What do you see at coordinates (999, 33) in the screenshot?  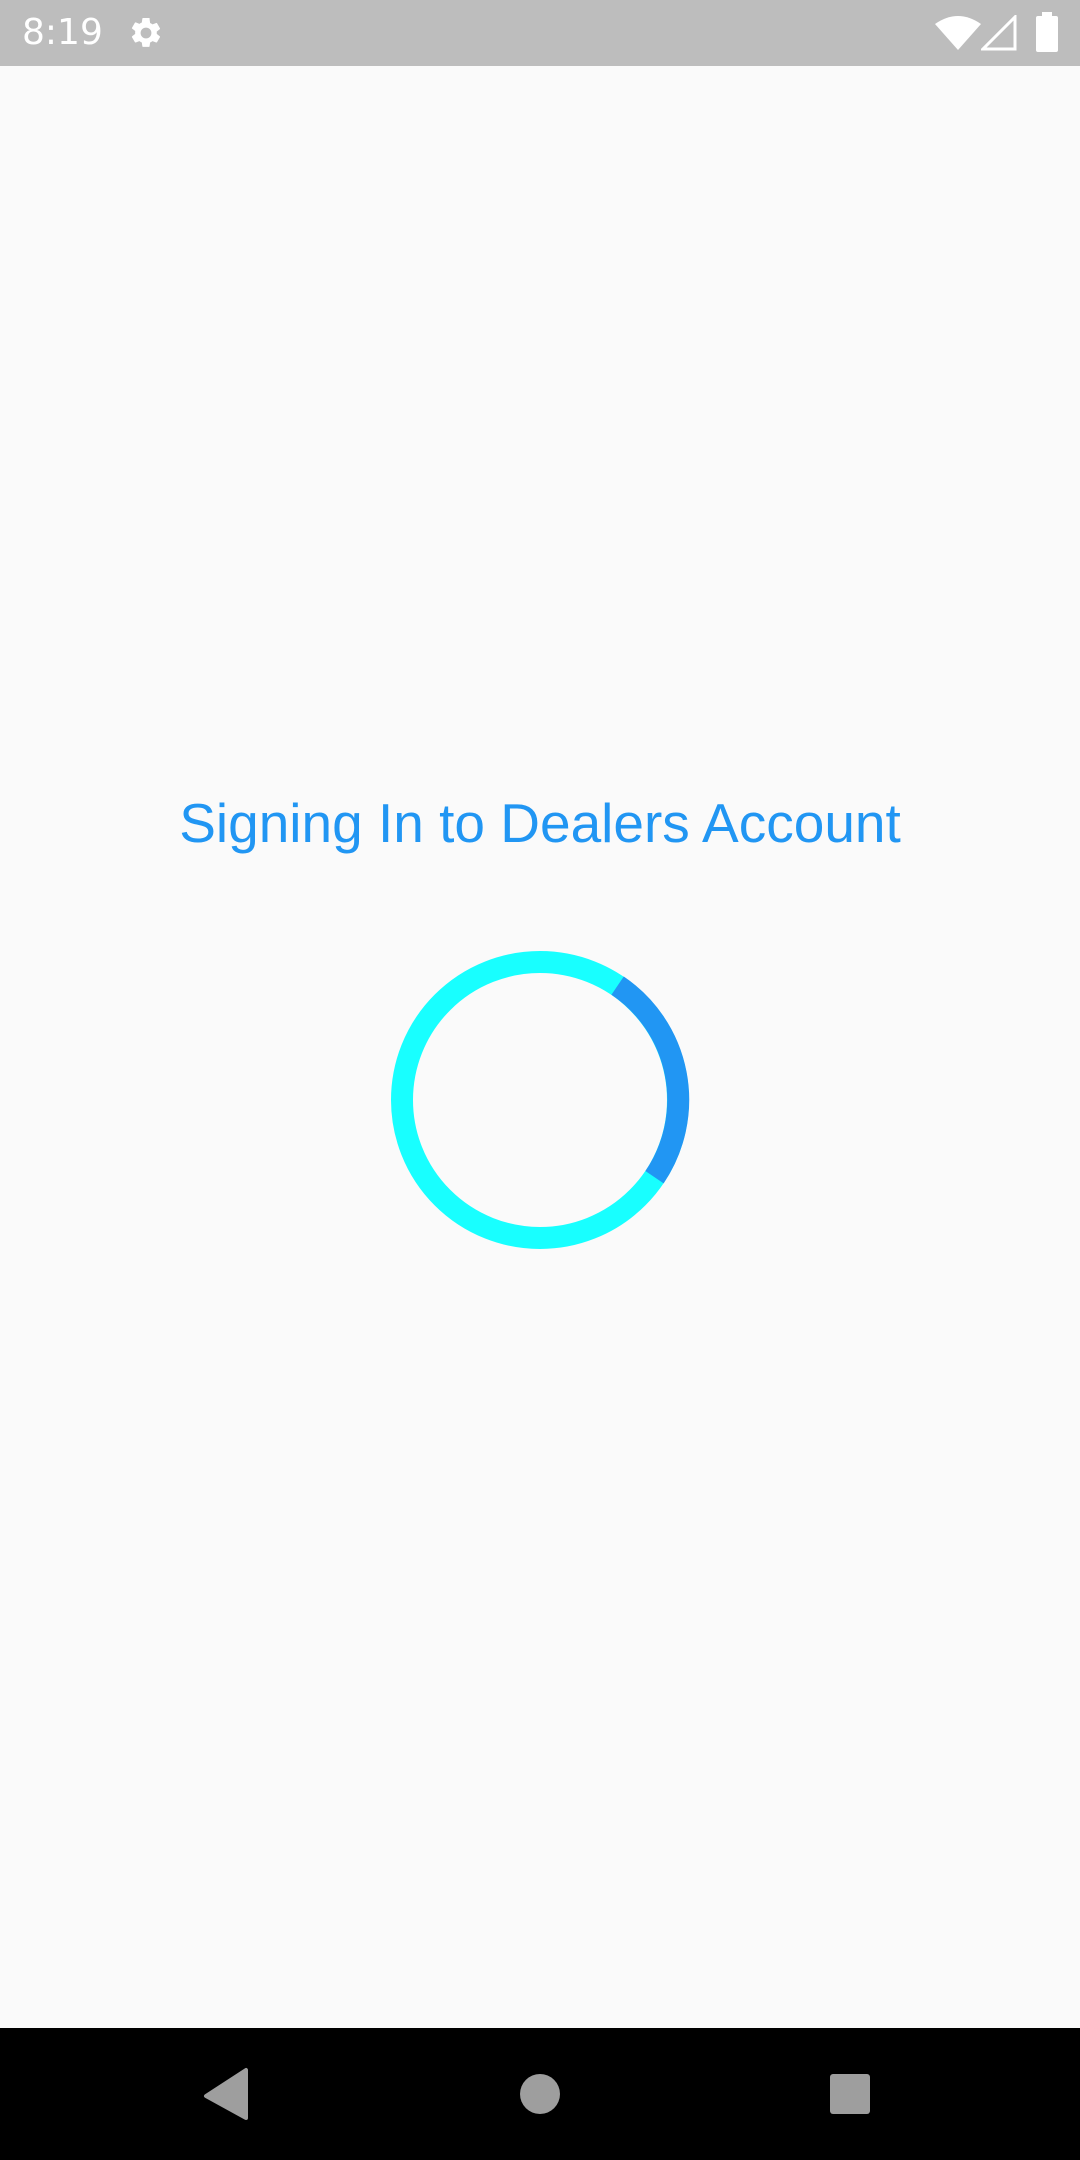 I see `signal-icon` at bounding box center [999, 33].